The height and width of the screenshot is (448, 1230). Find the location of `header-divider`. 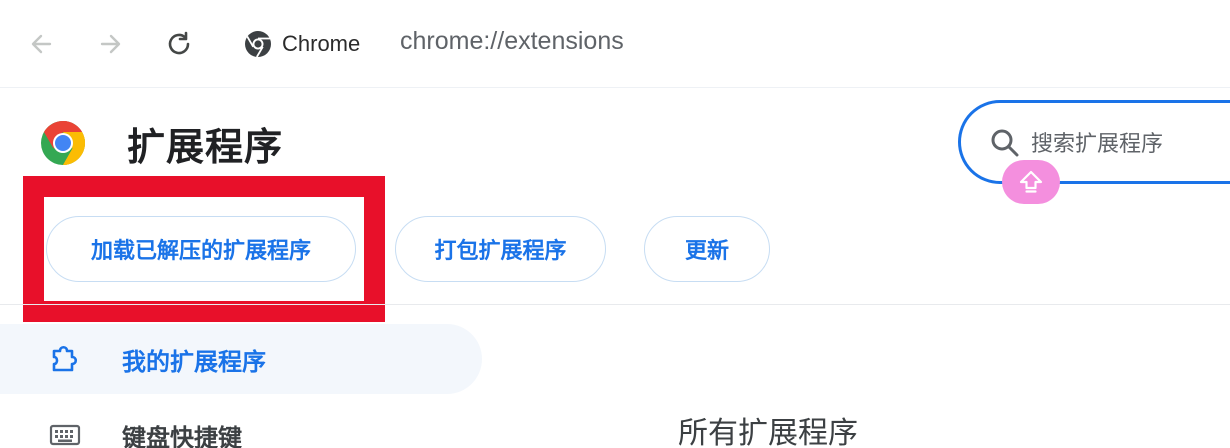

header-divider is located at coordinates (615, 304).